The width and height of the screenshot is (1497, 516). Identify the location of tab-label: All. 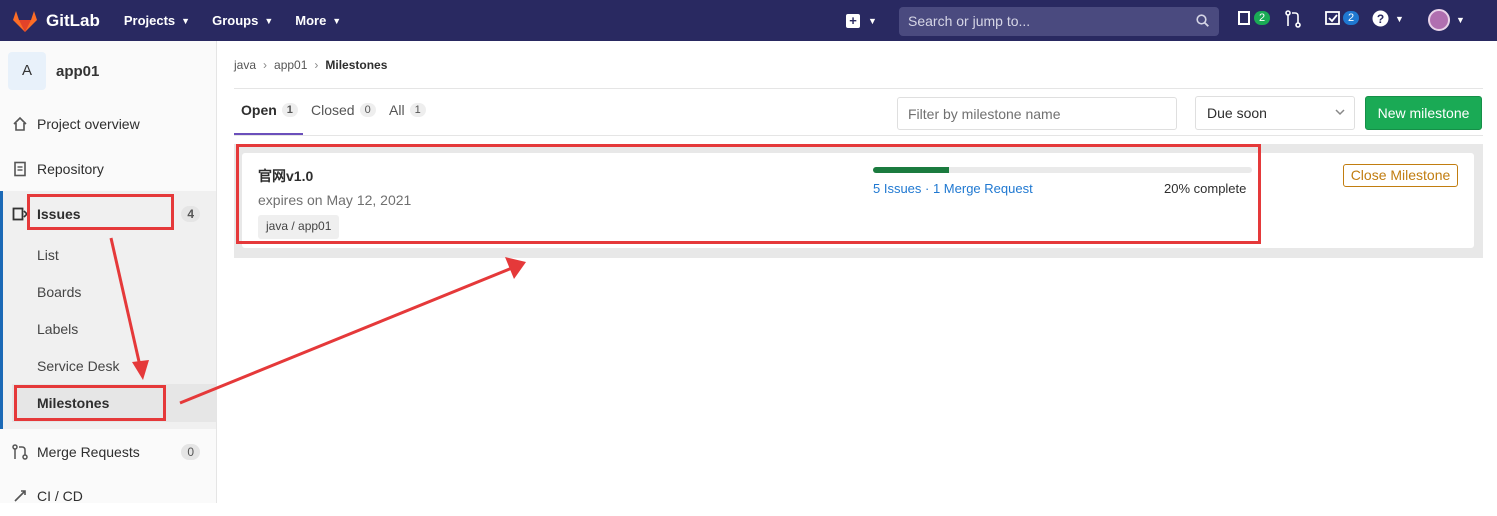
(397, 110).